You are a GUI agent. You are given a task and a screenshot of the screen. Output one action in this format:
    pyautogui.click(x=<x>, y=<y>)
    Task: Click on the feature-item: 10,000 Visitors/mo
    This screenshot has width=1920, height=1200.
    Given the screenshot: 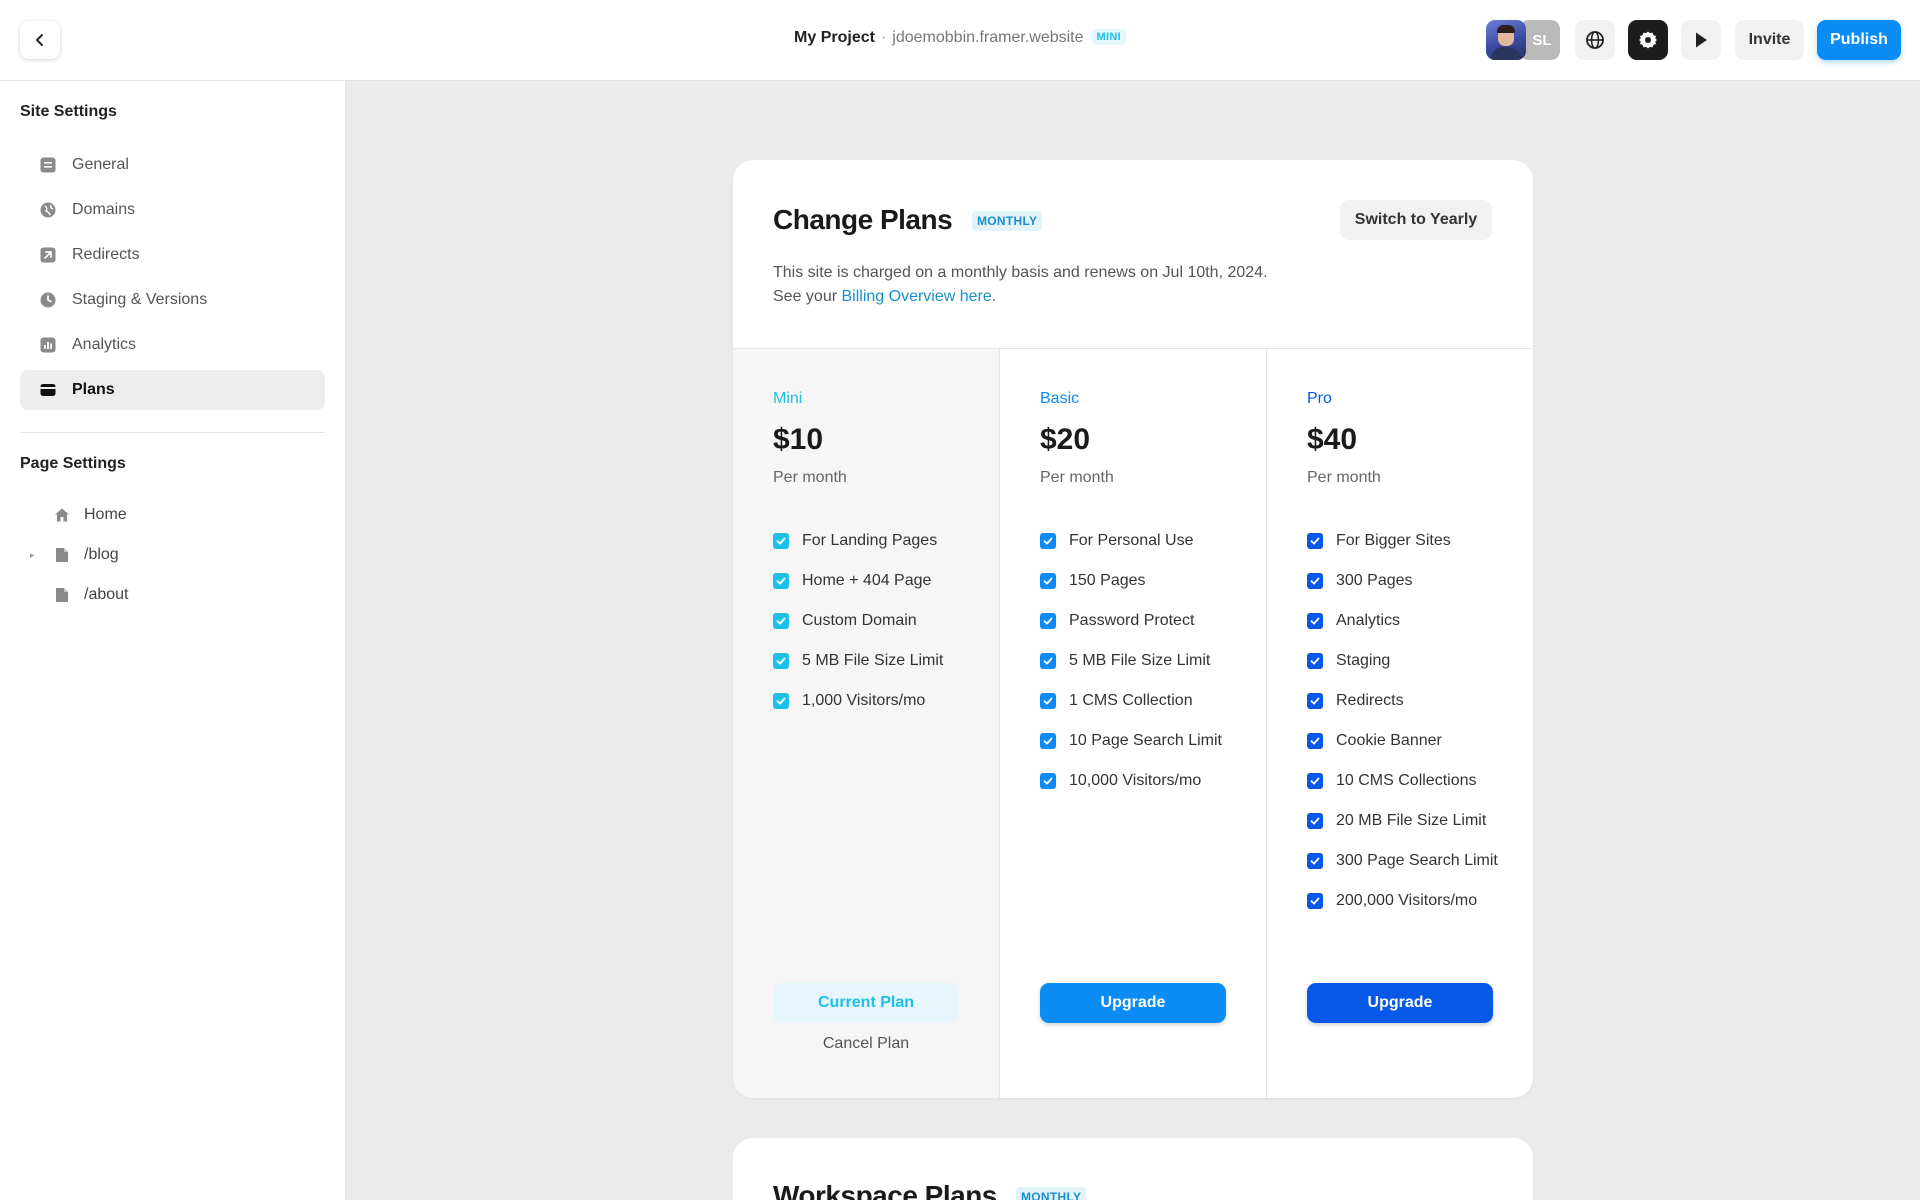 What is the action you would take?
    pyautogui.click(x=1131, y=781)
    